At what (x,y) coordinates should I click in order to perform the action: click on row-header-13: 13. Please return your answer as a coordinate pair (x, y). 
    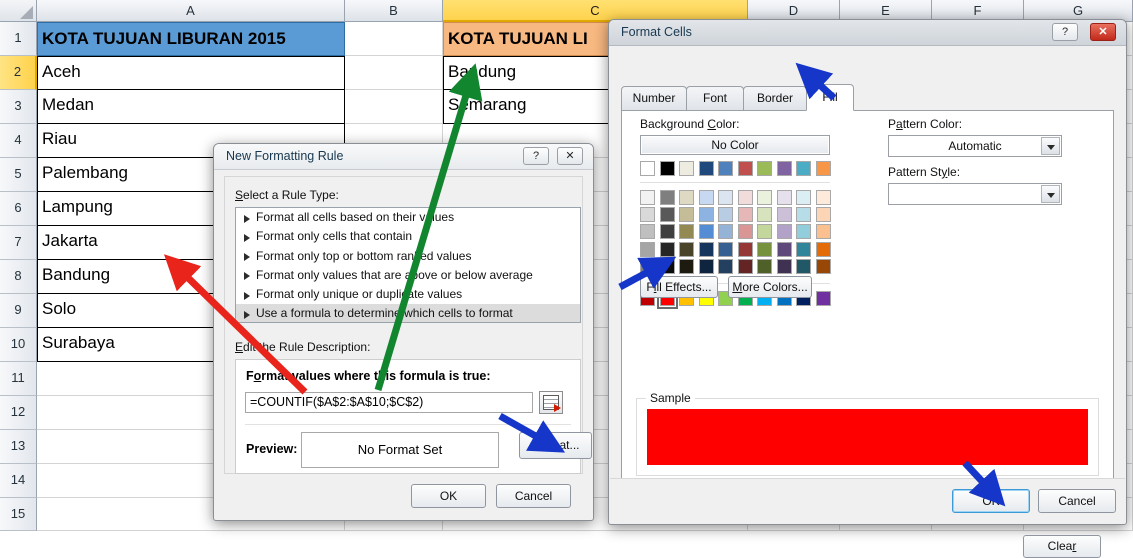
    Looking at the image, I should click on (18, 447).